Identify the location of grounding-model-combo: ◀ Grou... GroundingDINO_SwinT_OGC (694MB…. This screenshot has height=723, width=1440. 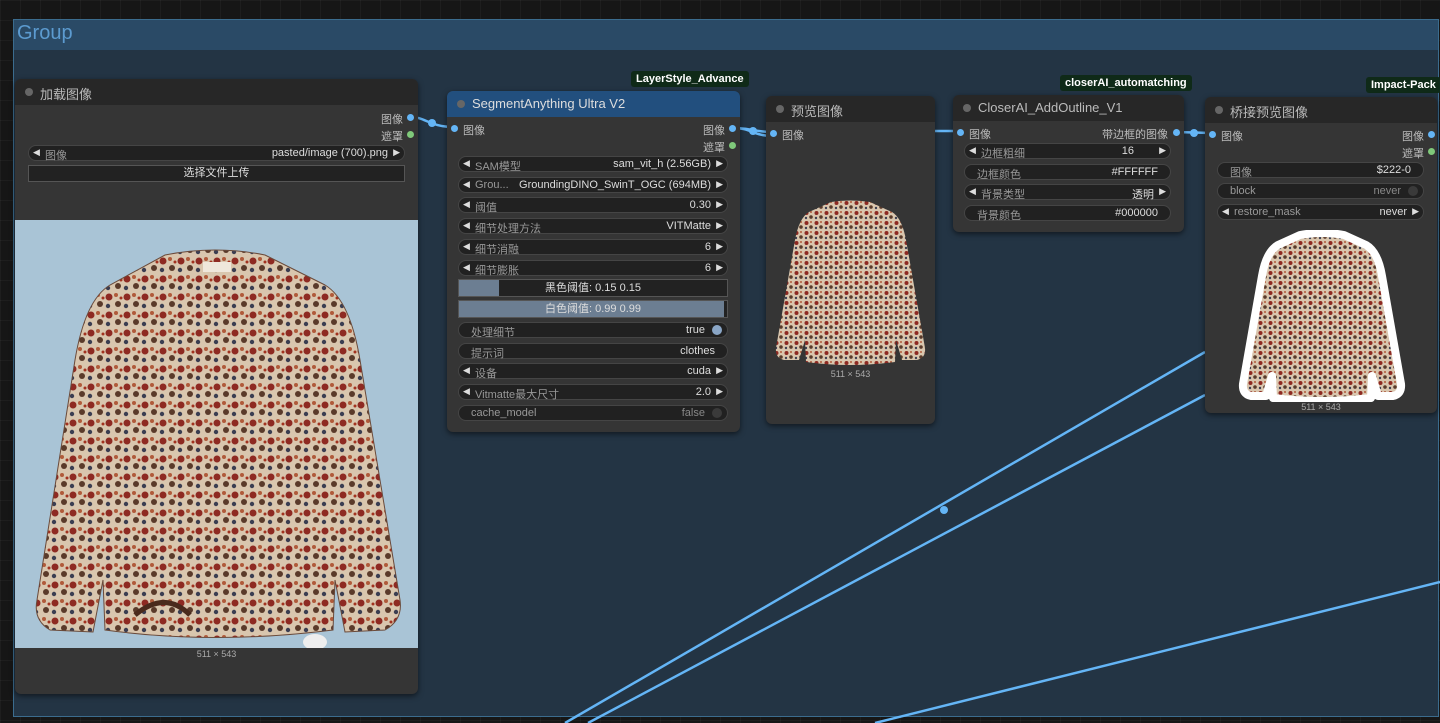
(593, 185).